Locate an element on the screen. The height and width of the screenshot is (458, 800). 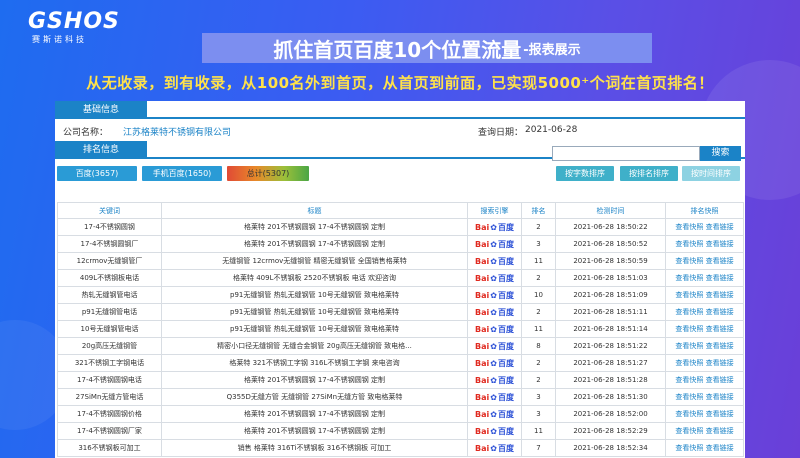
logo: GSHOS 赛斯诺科技 is located at coordinates (74, 27).